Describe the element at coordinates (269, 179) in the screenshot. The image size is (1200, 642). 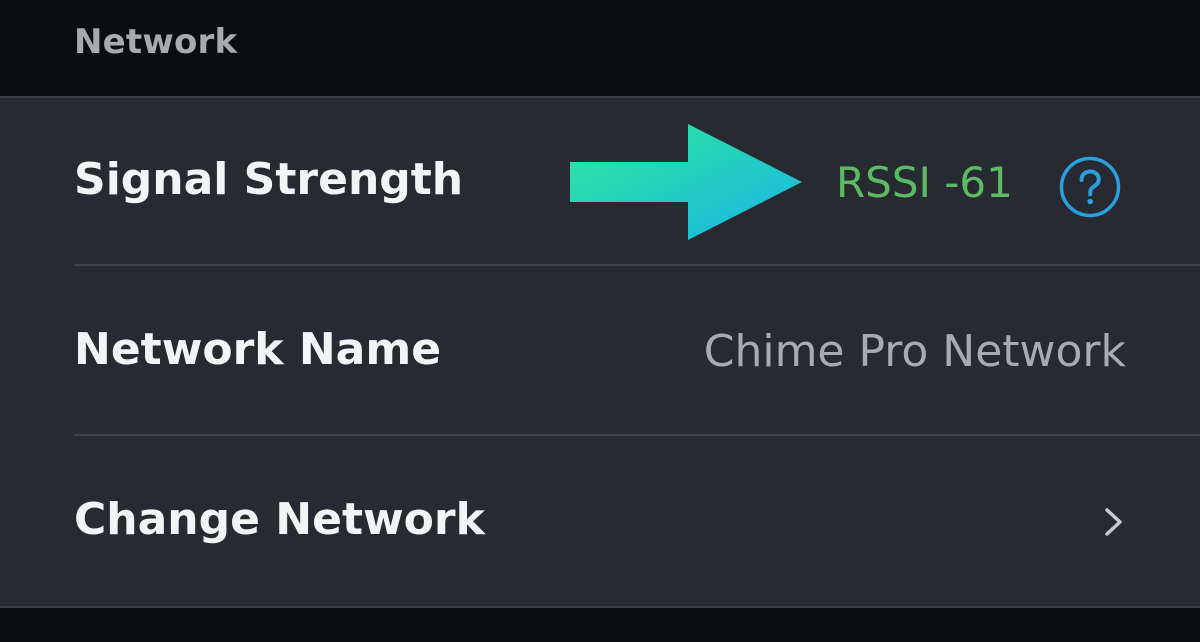
I see `signal-strength-label: Signal Strength` at that location.